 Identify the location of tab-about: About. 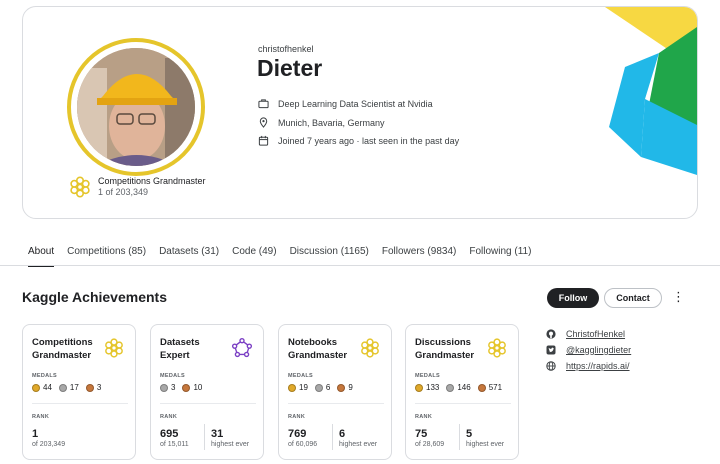
(41, 256).